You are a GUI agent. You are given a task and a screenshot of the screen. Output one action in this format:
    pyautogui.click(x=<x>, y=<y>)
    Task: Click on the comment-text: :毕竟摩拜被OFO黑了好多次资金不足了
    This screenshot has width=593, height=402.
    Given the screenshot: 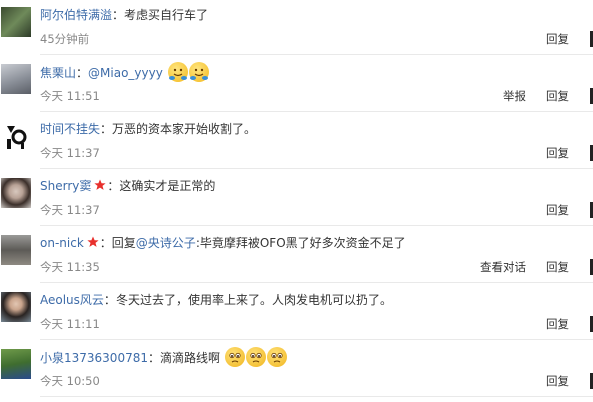 What is the action you would take?
    pyautogui.click(x=300, y=243)
    